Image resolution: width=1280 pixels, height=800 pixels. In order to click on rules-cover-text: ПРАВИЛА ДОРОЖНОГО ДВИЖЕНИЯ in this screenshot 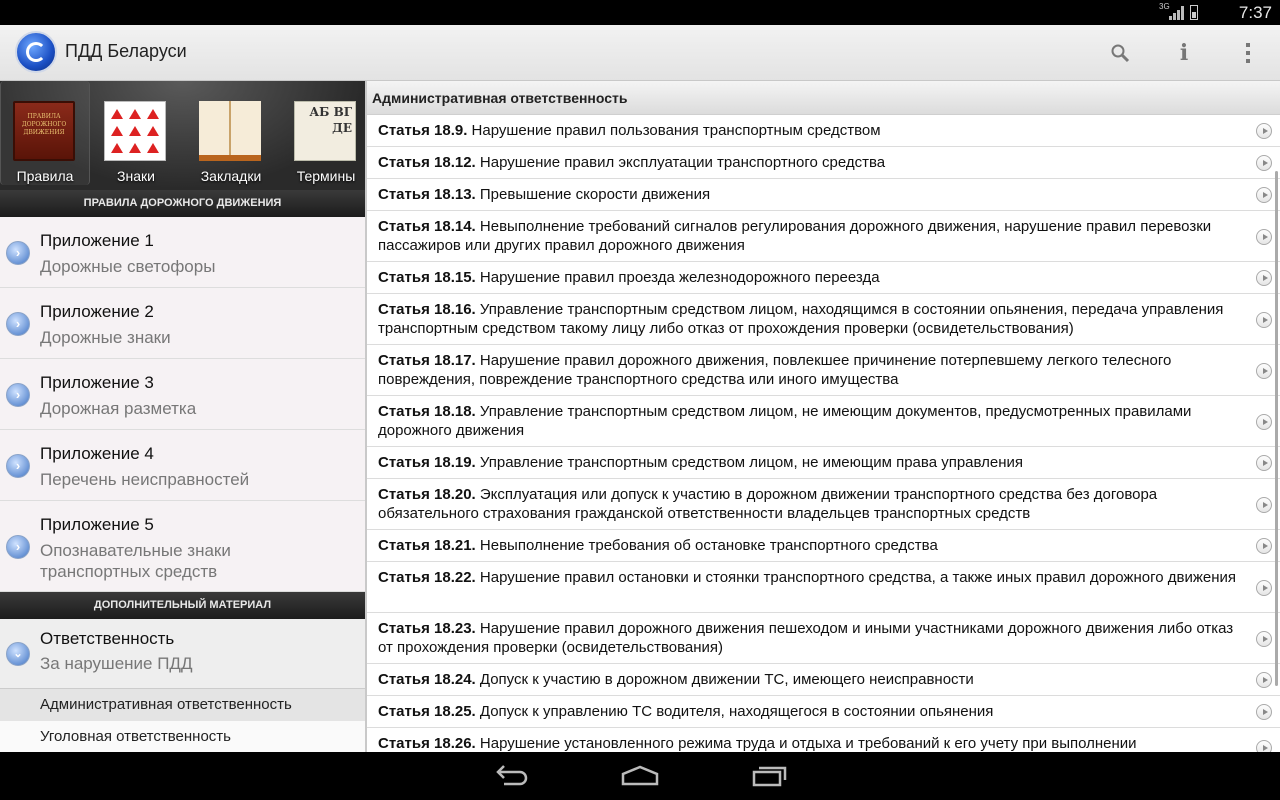, I will do `click(44, 124)`.